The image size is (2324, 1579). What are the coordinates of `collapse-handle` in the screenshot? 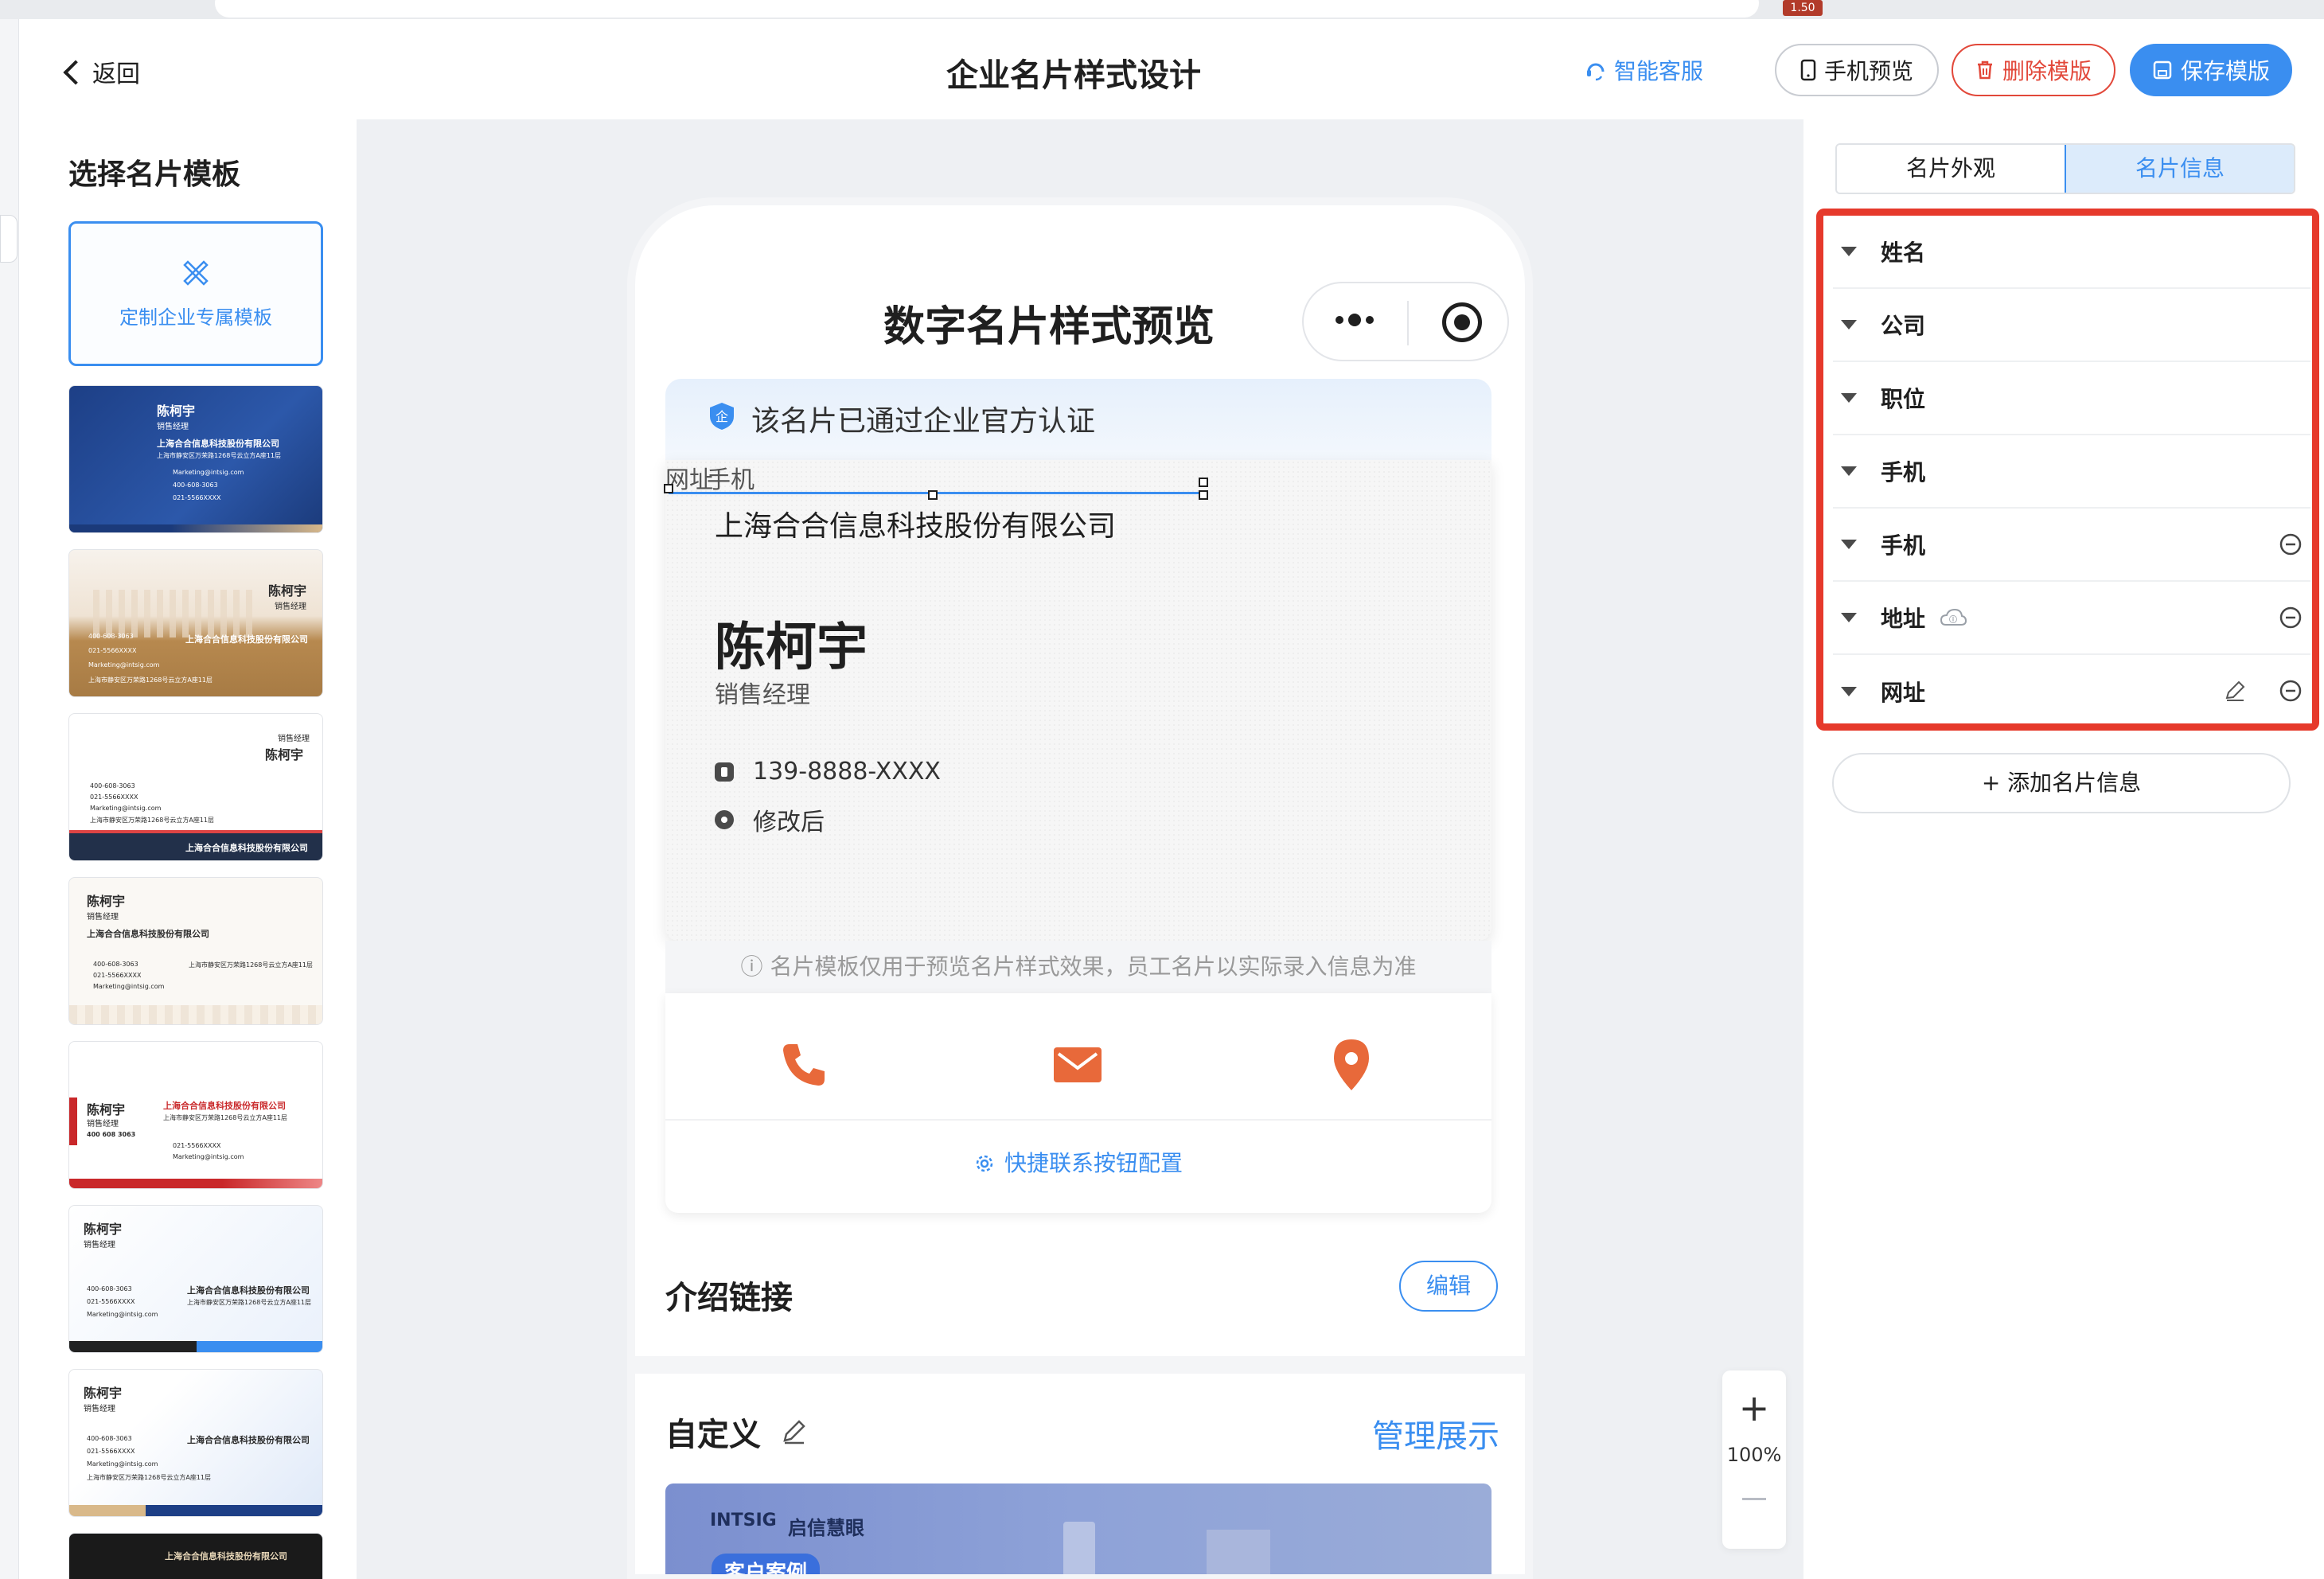 It's located at (9, 239).